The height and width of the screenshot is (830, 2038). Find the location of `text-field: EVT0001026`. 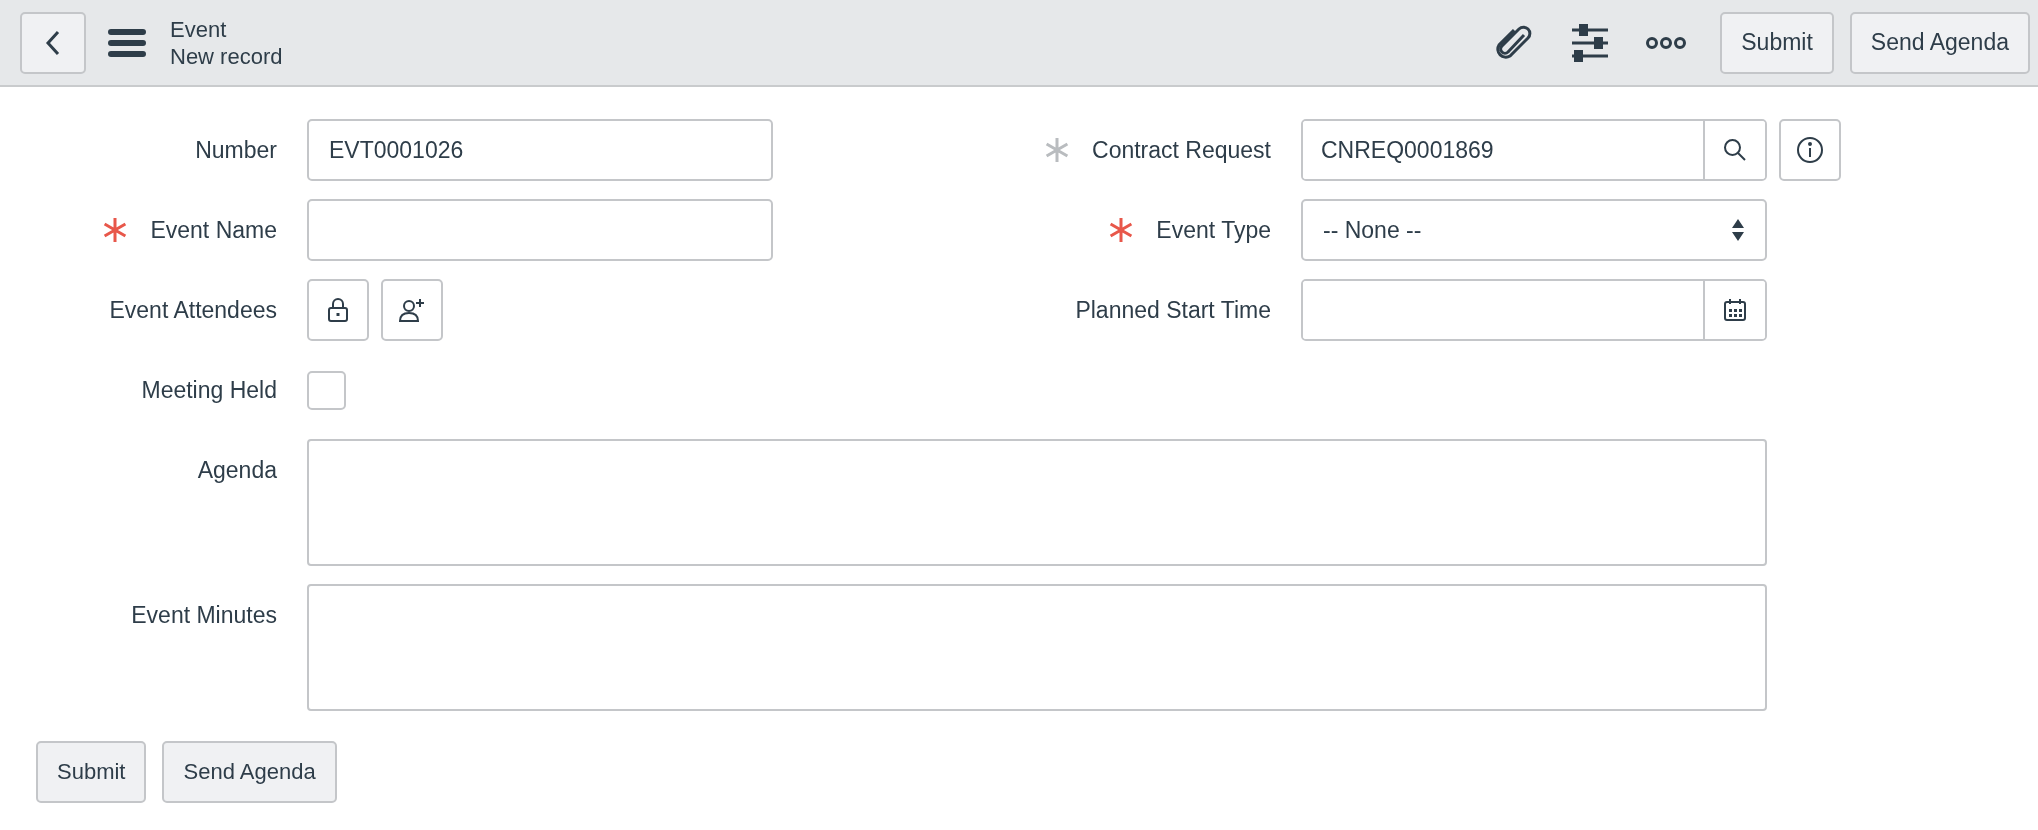

text-field: EVT0001026 is located at coordinates (540, 150).